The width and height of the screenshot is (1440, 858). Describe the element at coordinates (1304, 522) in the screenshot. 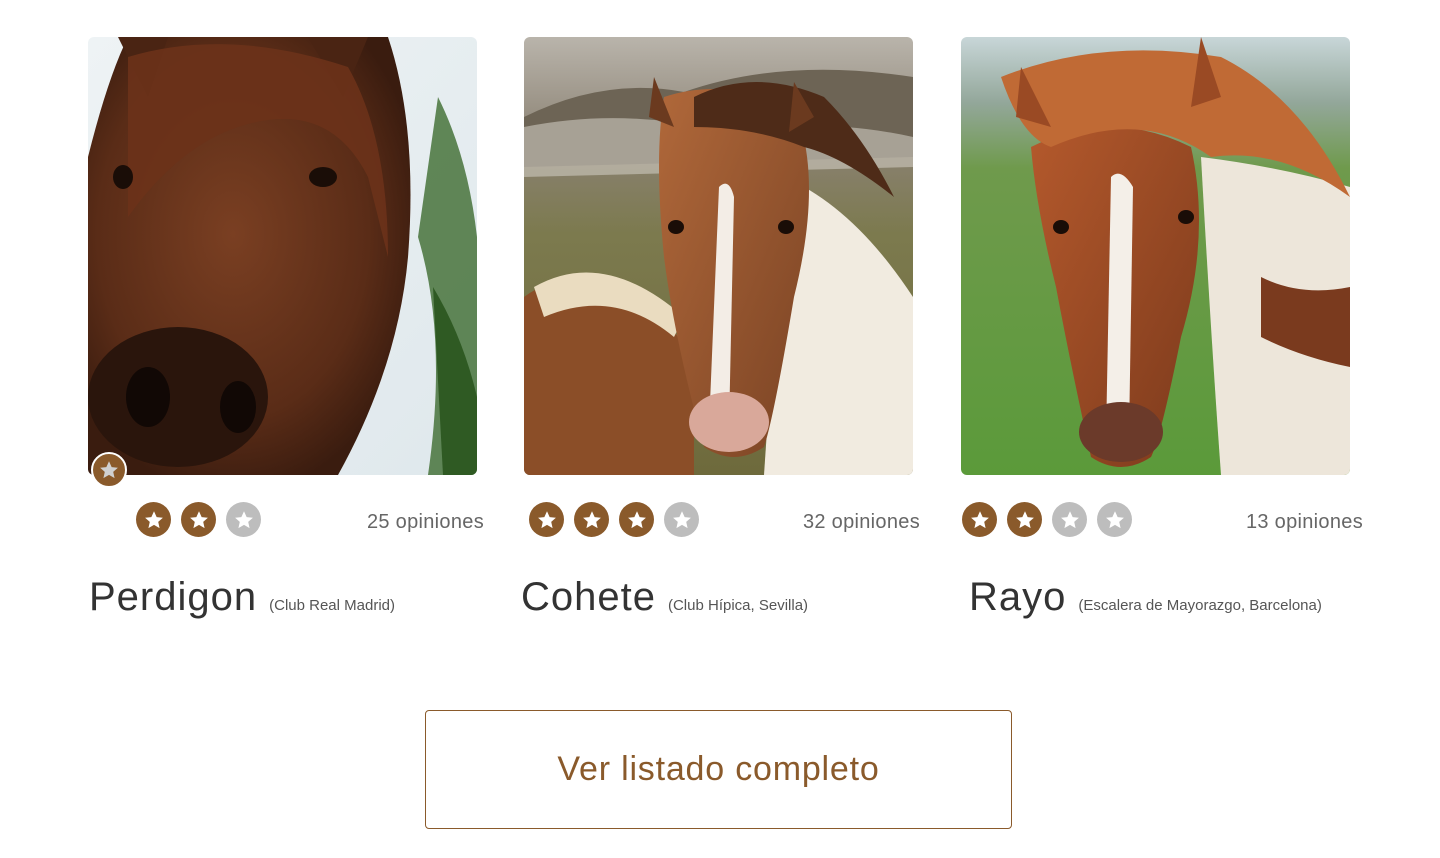

I see `reviews-count-link: 13 opiniones` at that location.